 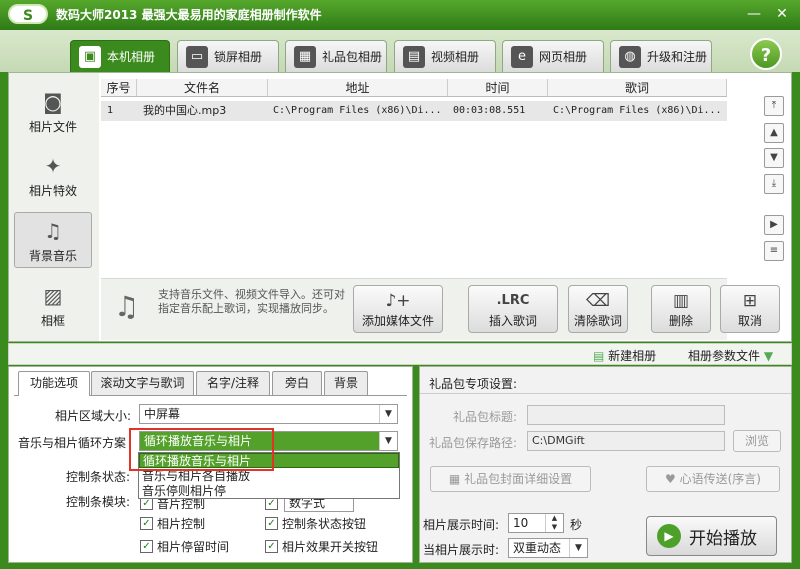 I want to click on move-up-button: ▲, so click(x=774, y=133).